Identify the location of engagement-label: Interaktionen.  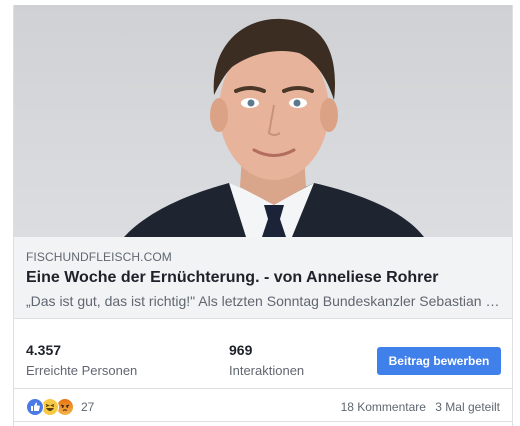
(267, 370).